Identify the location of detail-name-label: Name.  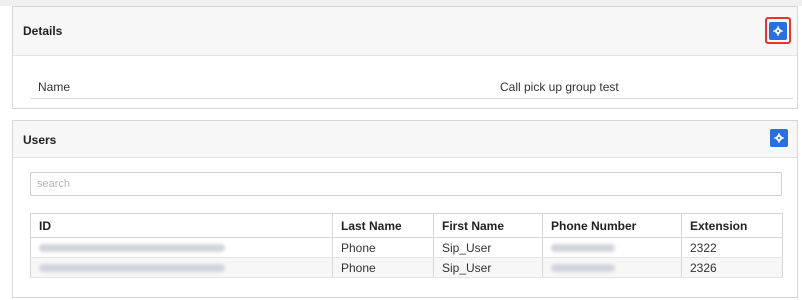
(54, 87).